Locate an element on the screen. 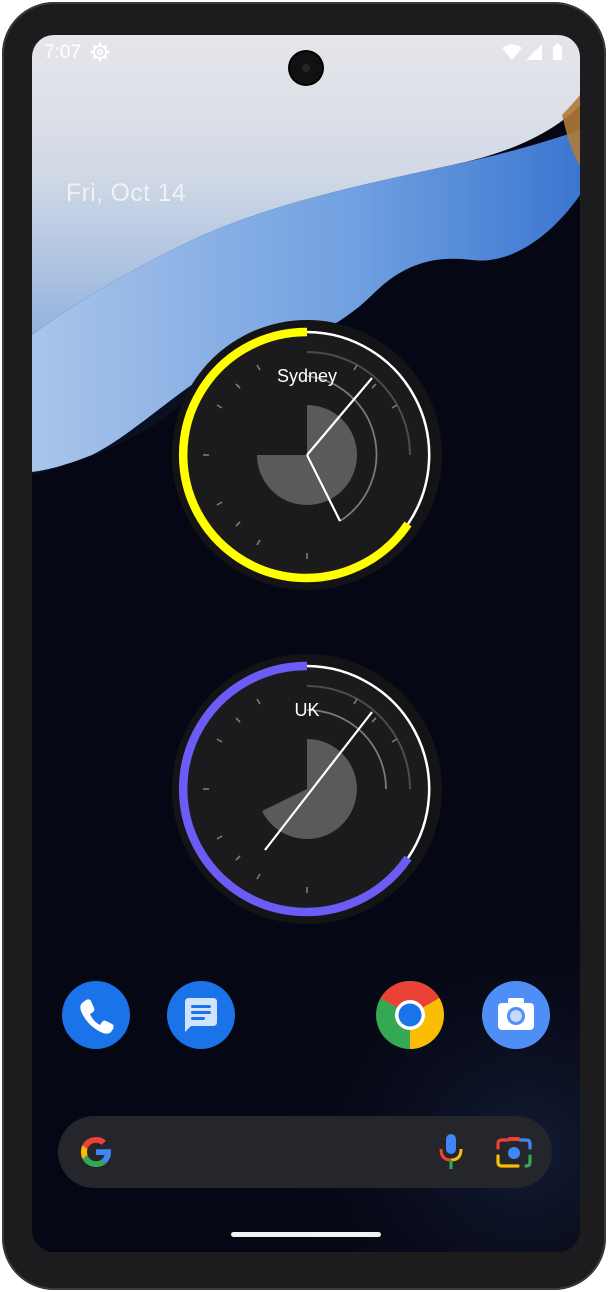 The width and height of the screenshot is (608, 1292). camera-icon is located at coordinates (516, 1014).